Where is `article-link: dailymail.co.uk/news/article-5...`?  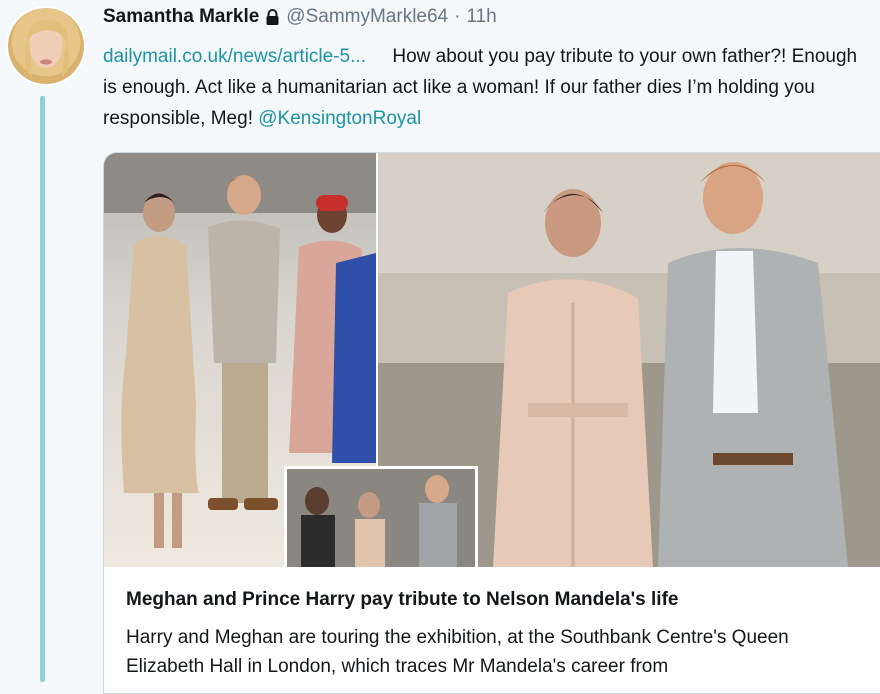
article-link: dailymail.co.uk/news/article-5... is located at coordinates (234, 56).